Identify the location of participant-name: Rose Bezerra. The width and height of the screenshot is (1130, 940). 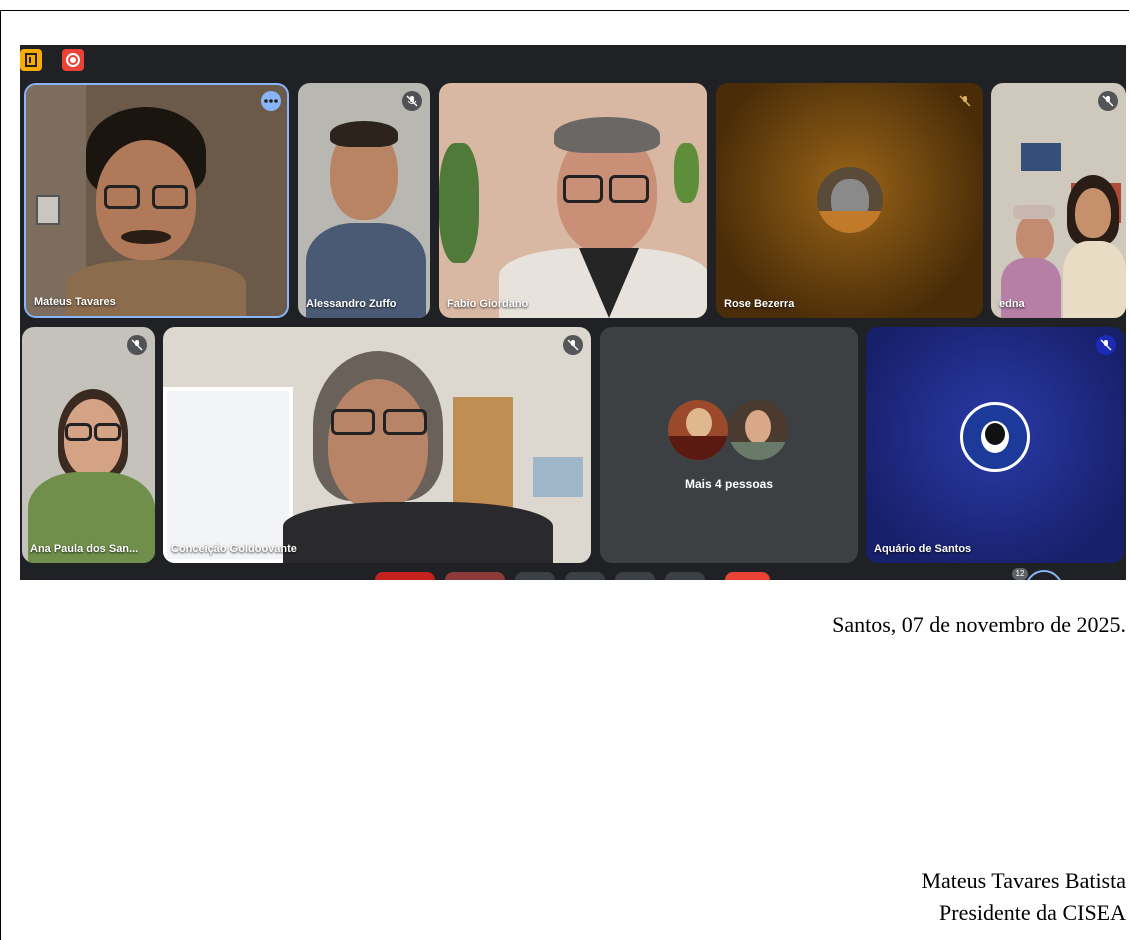
(759, 304).